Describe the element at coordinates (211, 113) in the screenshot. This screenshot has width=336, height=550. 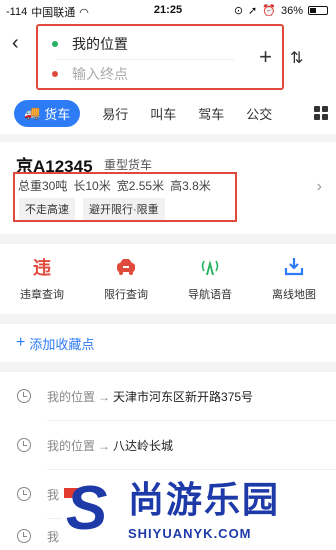
I see `tab-drive: 驾车` at that location.